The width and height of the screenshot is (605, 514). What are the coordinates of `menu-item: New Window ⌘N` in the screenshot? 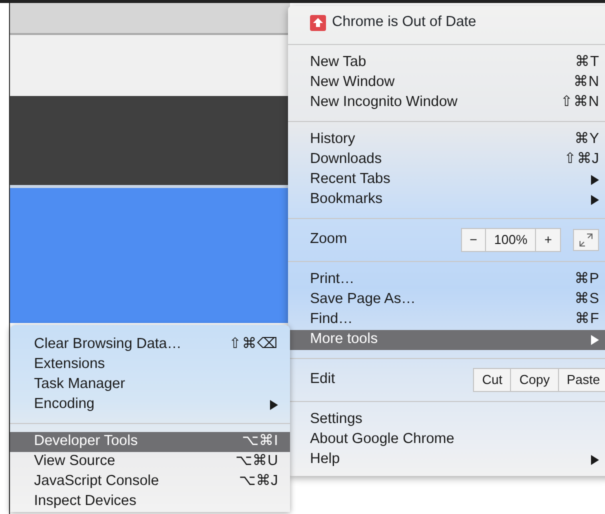 It's located at (446, 83).